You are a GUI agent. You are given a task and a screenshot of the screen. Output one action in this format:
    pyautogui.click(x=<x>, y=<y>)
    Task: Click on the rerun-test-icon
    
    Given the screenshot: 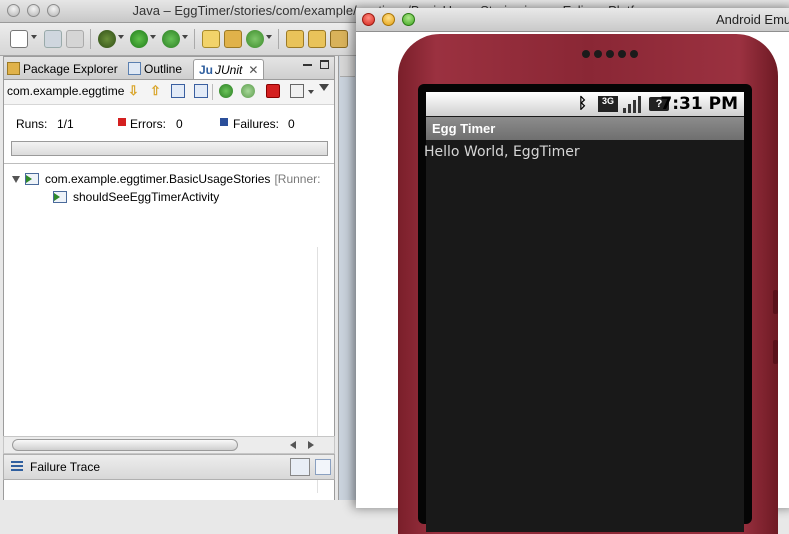 What is the action you would take?
    pyautogui.click(x=226, y=91)
    